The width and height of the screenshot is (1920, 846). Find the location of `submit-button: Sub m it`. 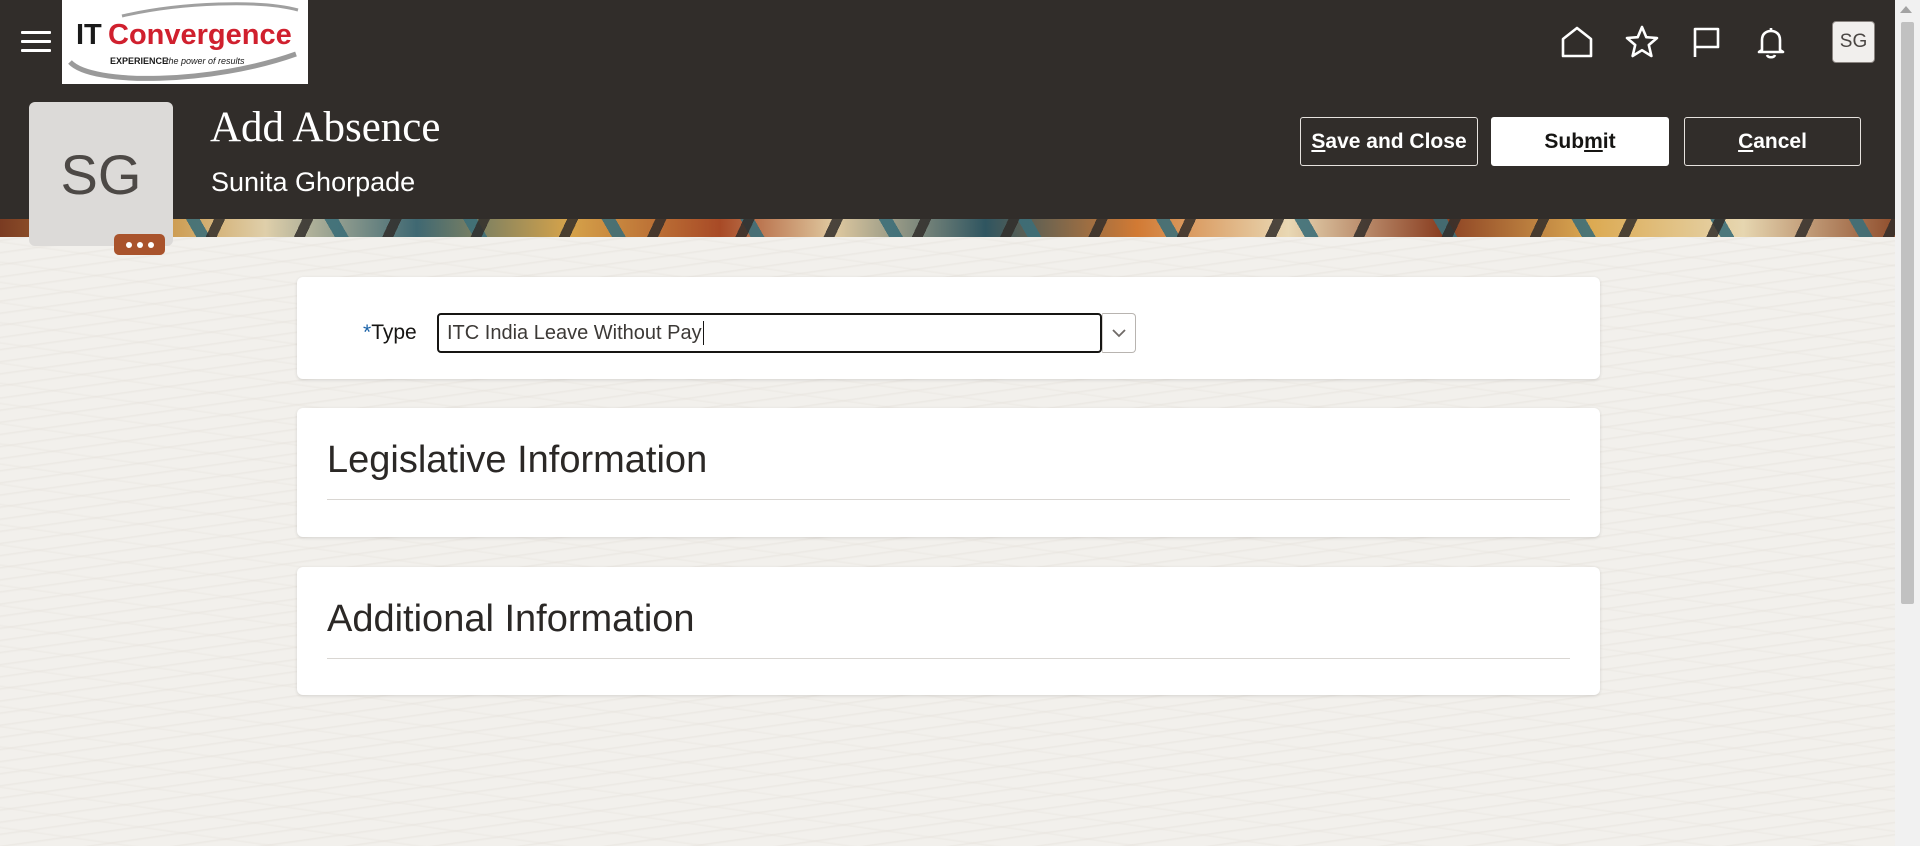

submit-button: Sub m it is located at coordinates (1580, 141).